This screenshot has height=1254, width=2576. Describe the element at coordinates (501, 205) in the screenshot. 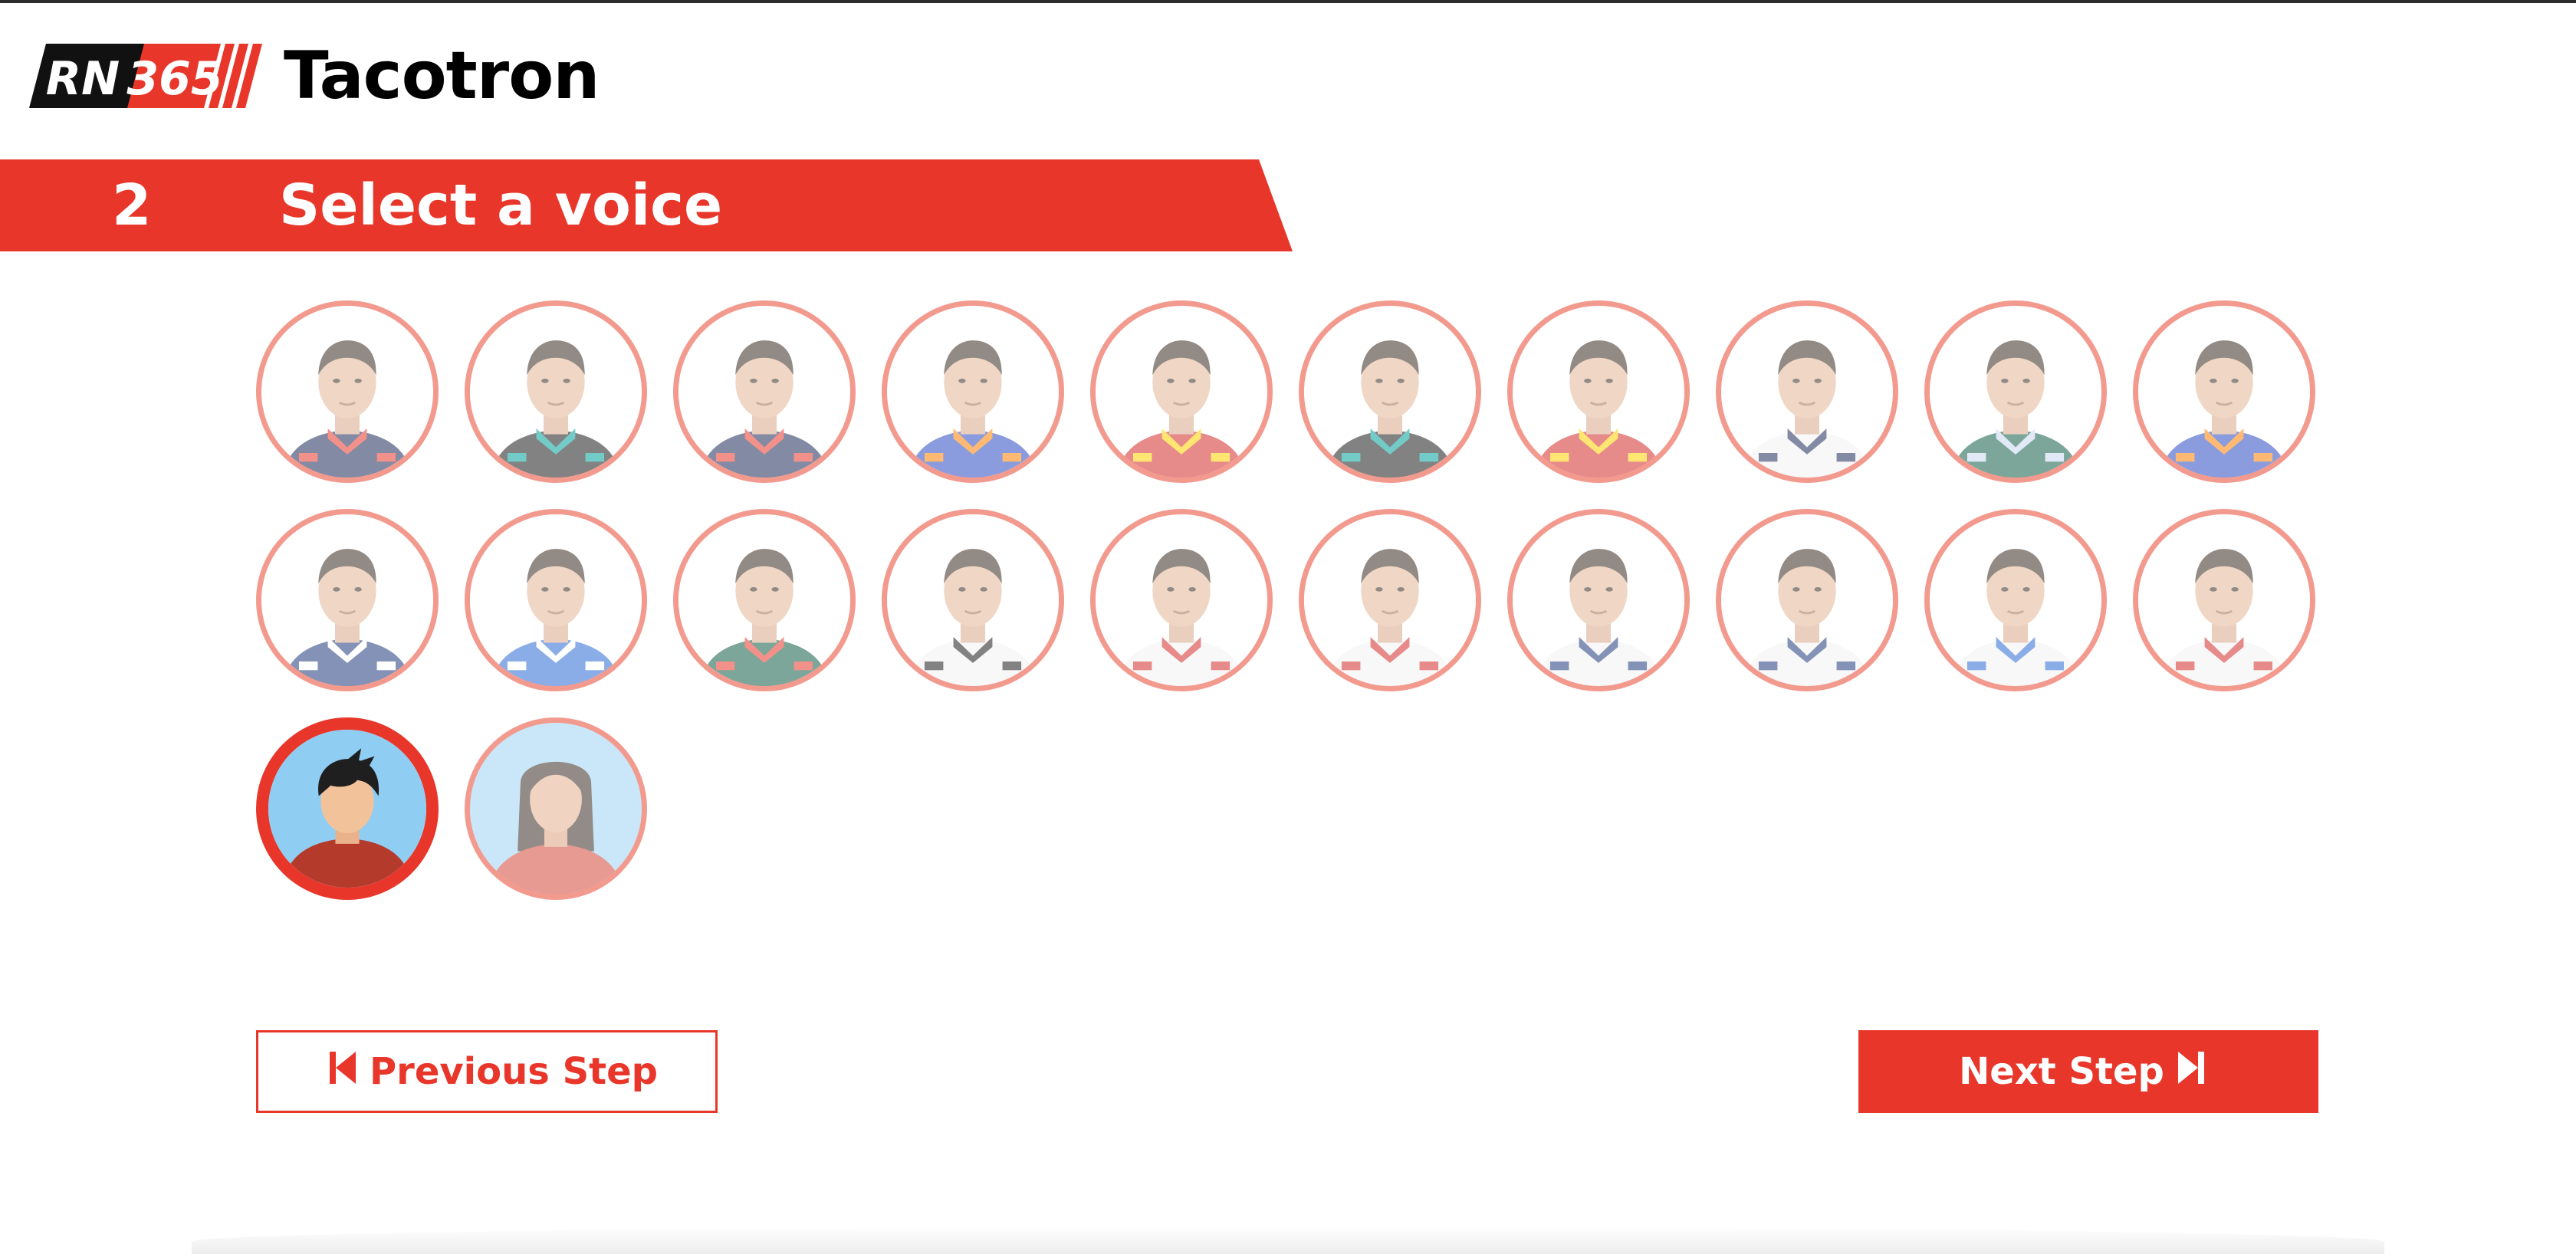

I see `step-title: Select a voice` at that location.